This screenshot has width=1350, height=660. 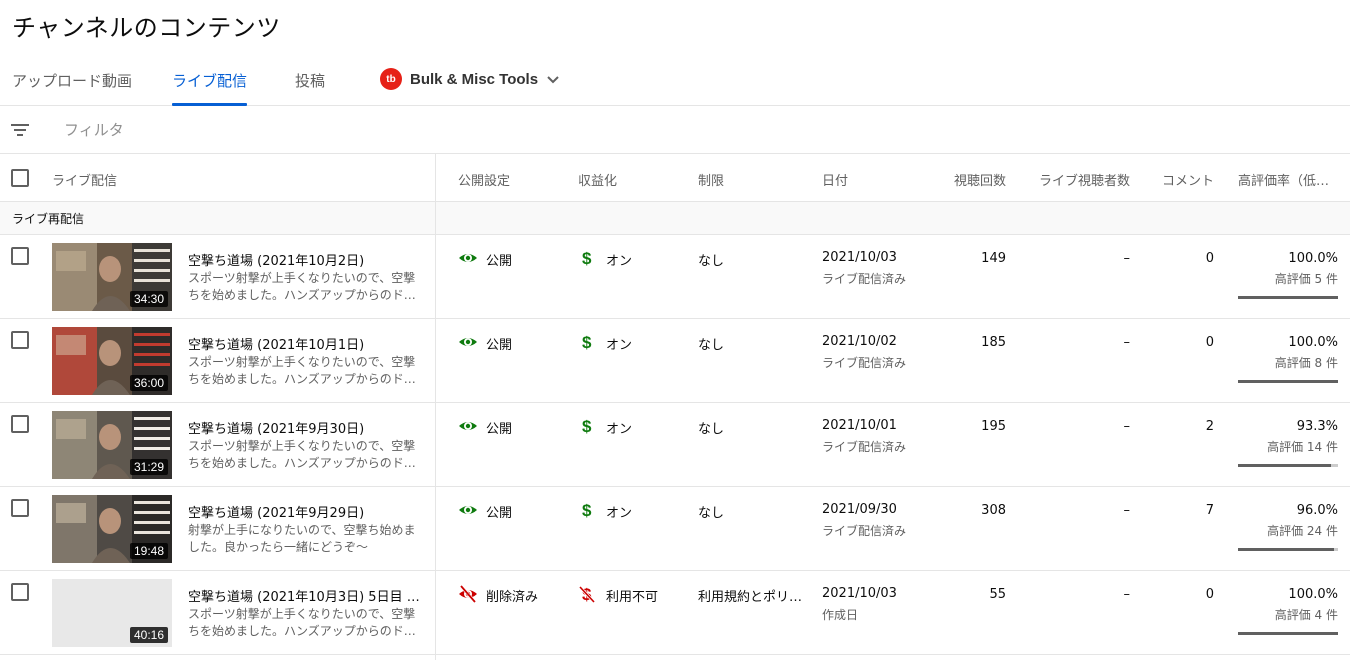 I want to click on video-thumbnail: 36:00, so click(x=112, y=361).